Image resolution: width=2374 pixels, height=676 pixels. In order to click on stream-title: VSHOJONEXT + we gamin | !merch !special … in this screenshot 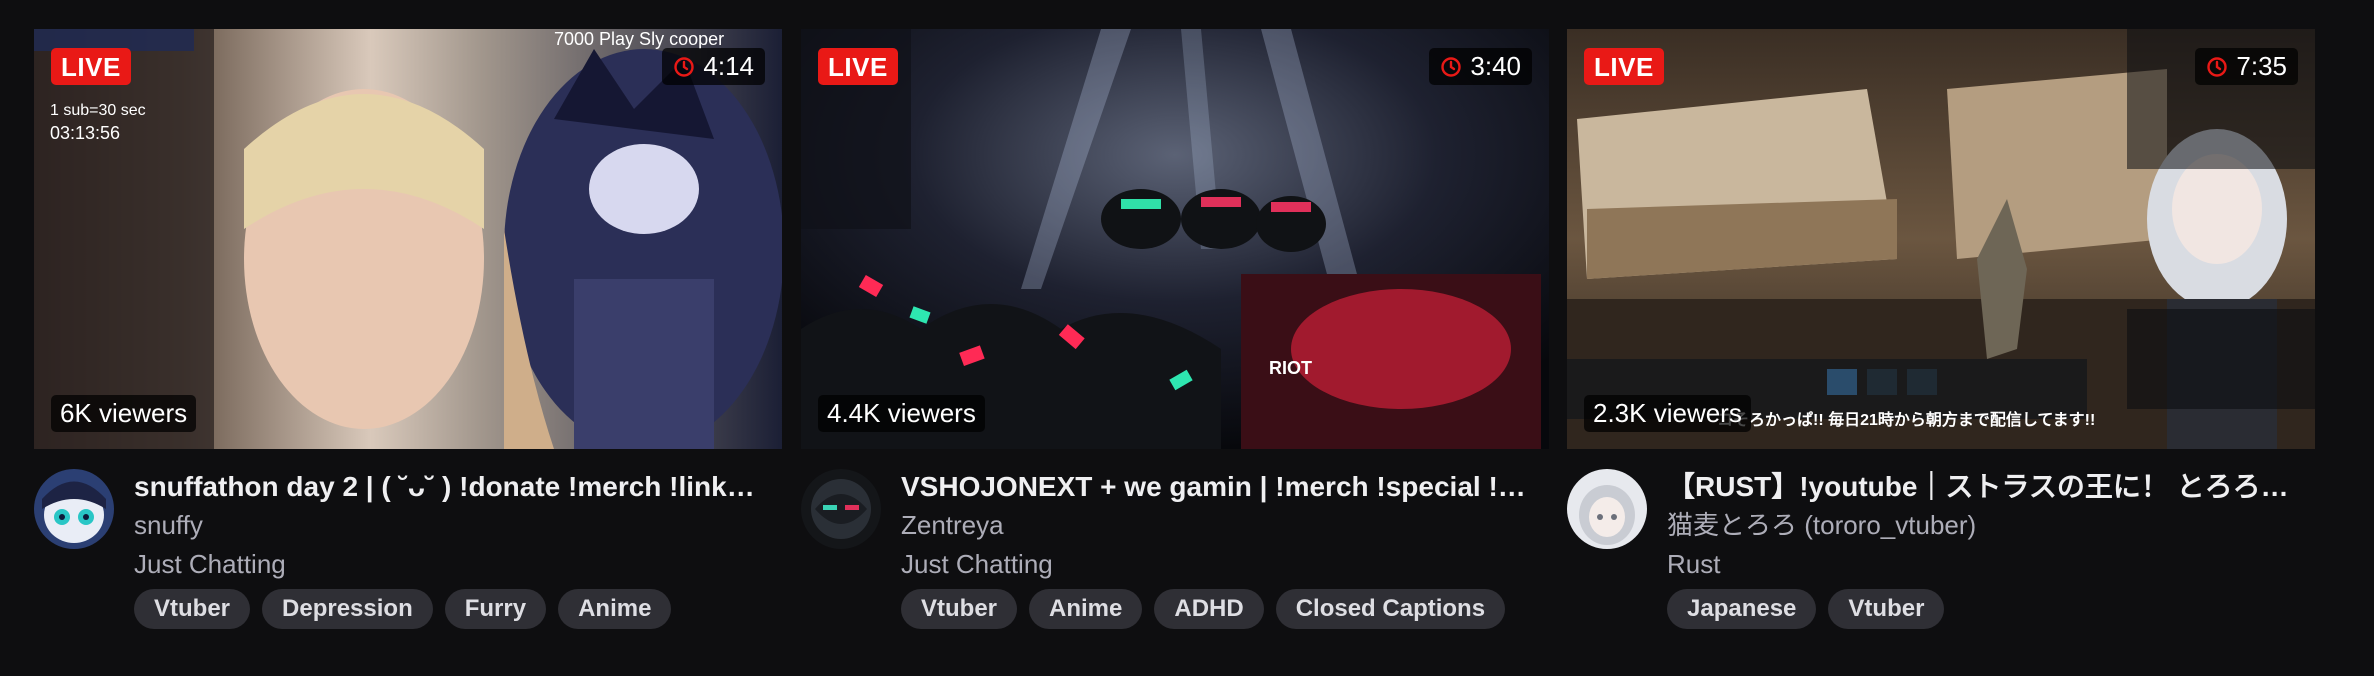, I will do `click(1216, 487)`.